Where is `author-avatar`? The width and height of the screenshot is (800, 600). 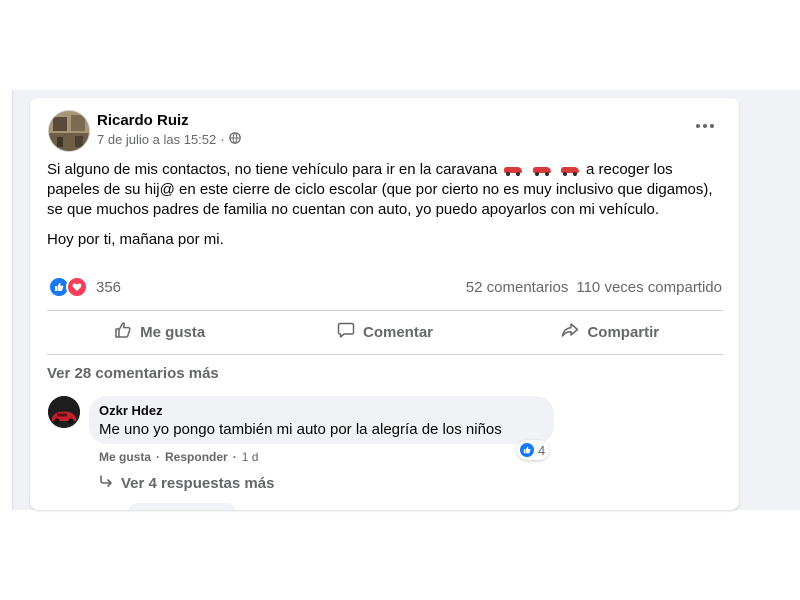
author-avatar is located at coordinates (69, 131).